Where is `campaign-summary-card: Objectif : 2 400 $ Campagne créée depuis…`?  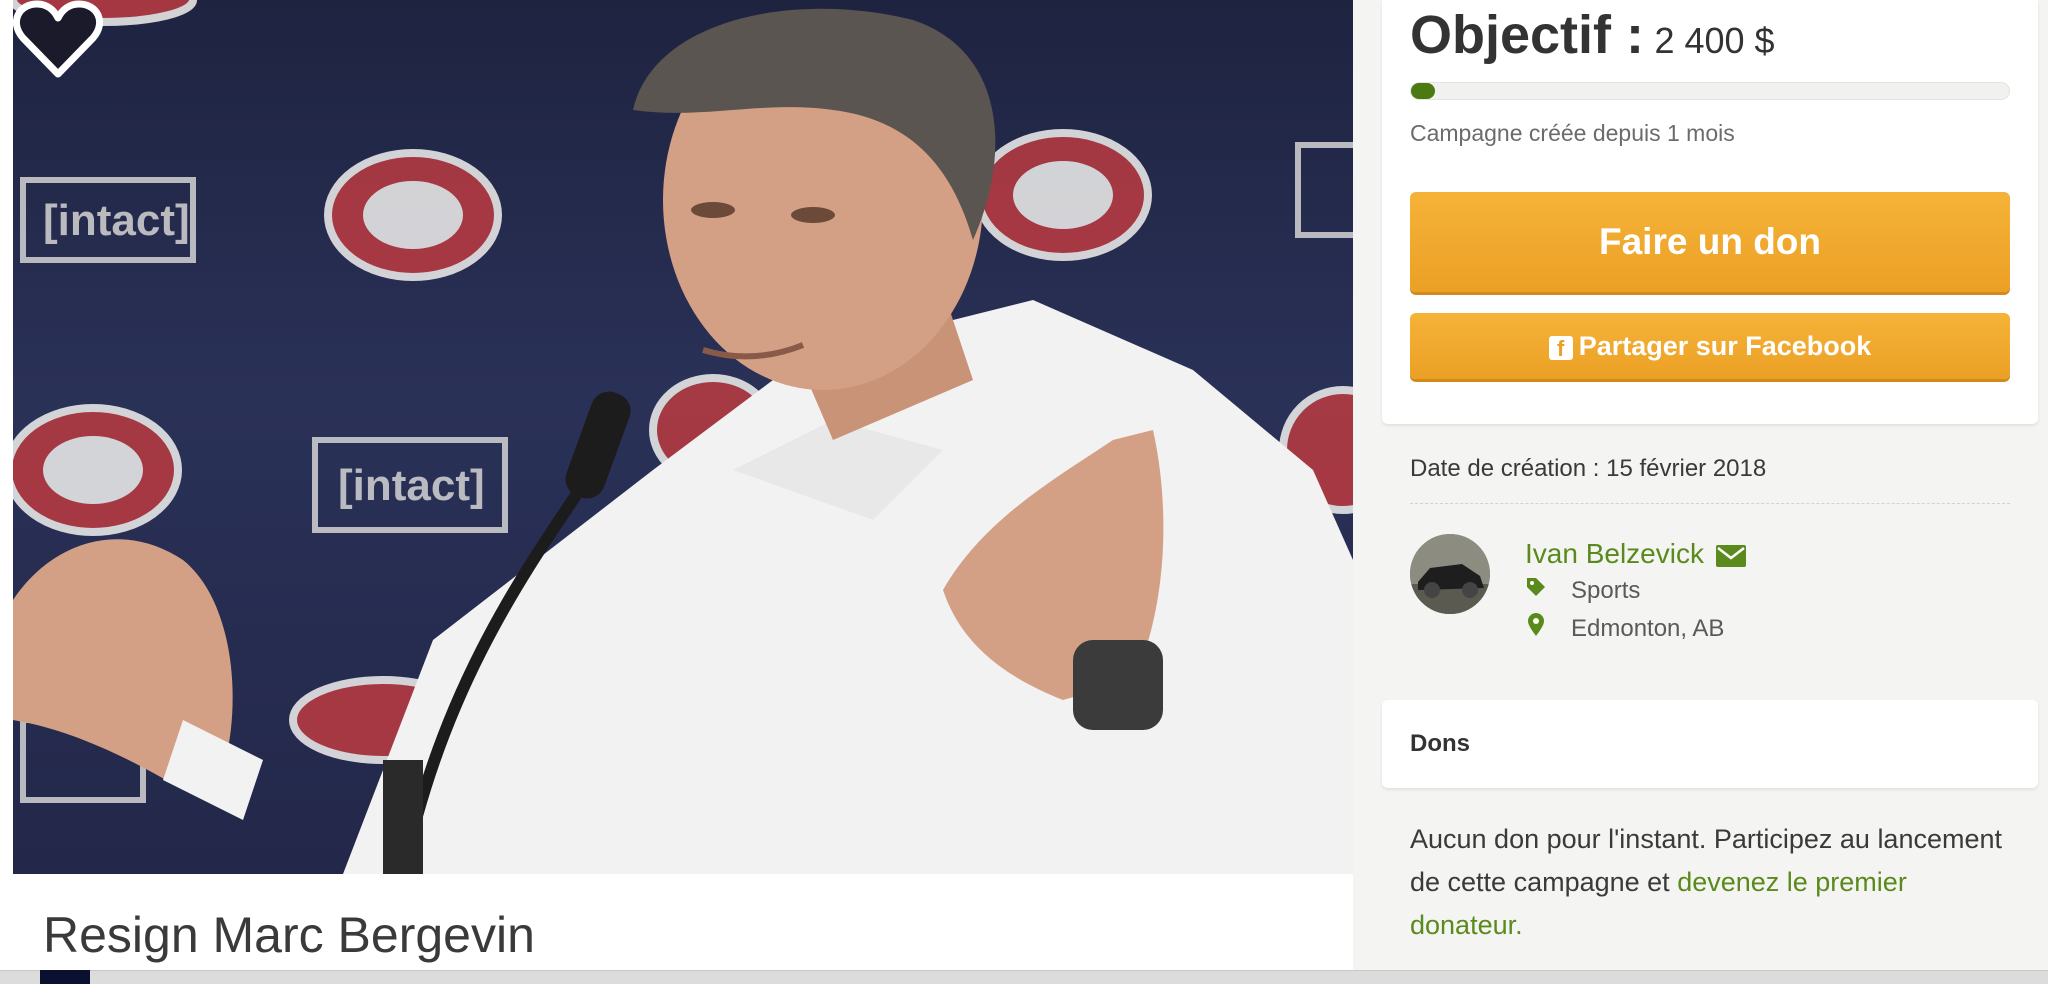
campaign-summary-card: Objectif : 2 400 $ Campagne créée depuis… is located at coordinates (1710, 212).